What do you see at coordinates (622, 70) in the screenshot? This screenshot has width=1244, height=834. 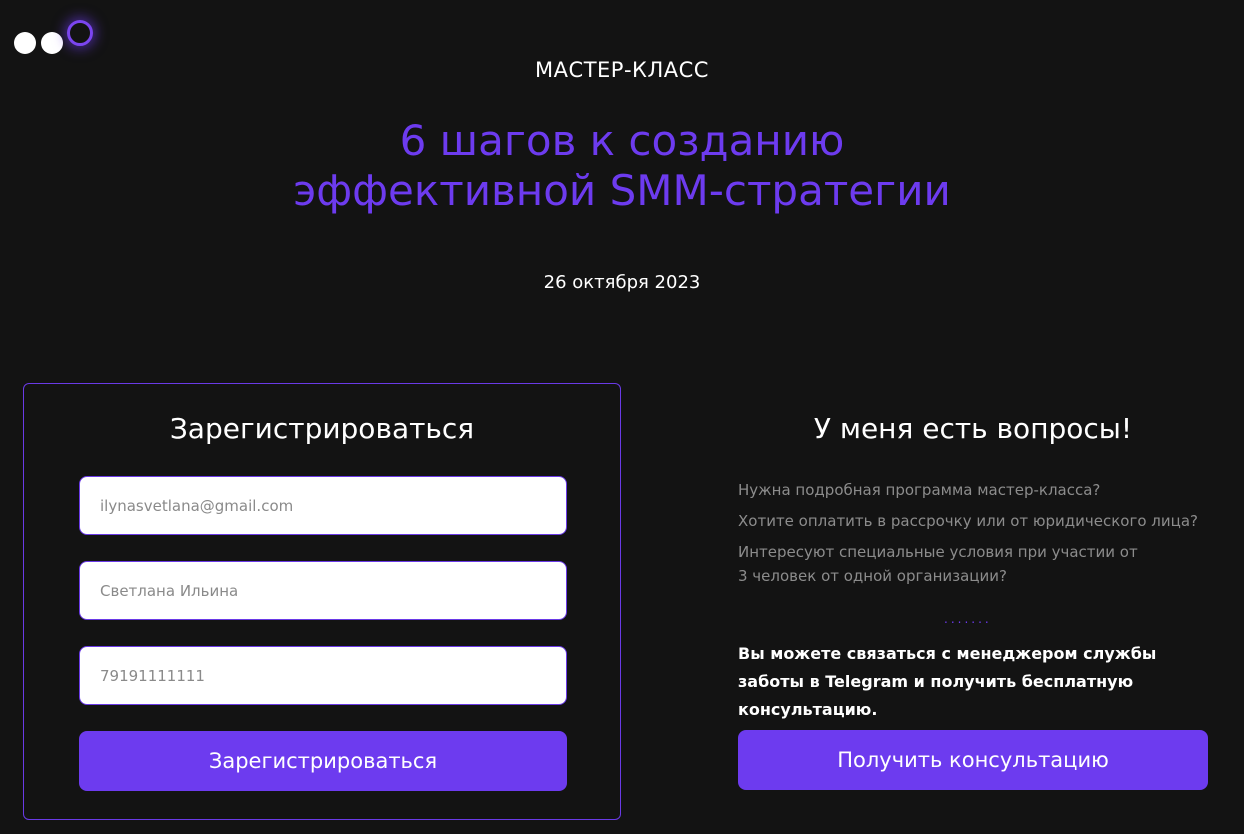 I see `event-type-label: МАСТЕР-КЛАСС` at bounding box center [622, 70].